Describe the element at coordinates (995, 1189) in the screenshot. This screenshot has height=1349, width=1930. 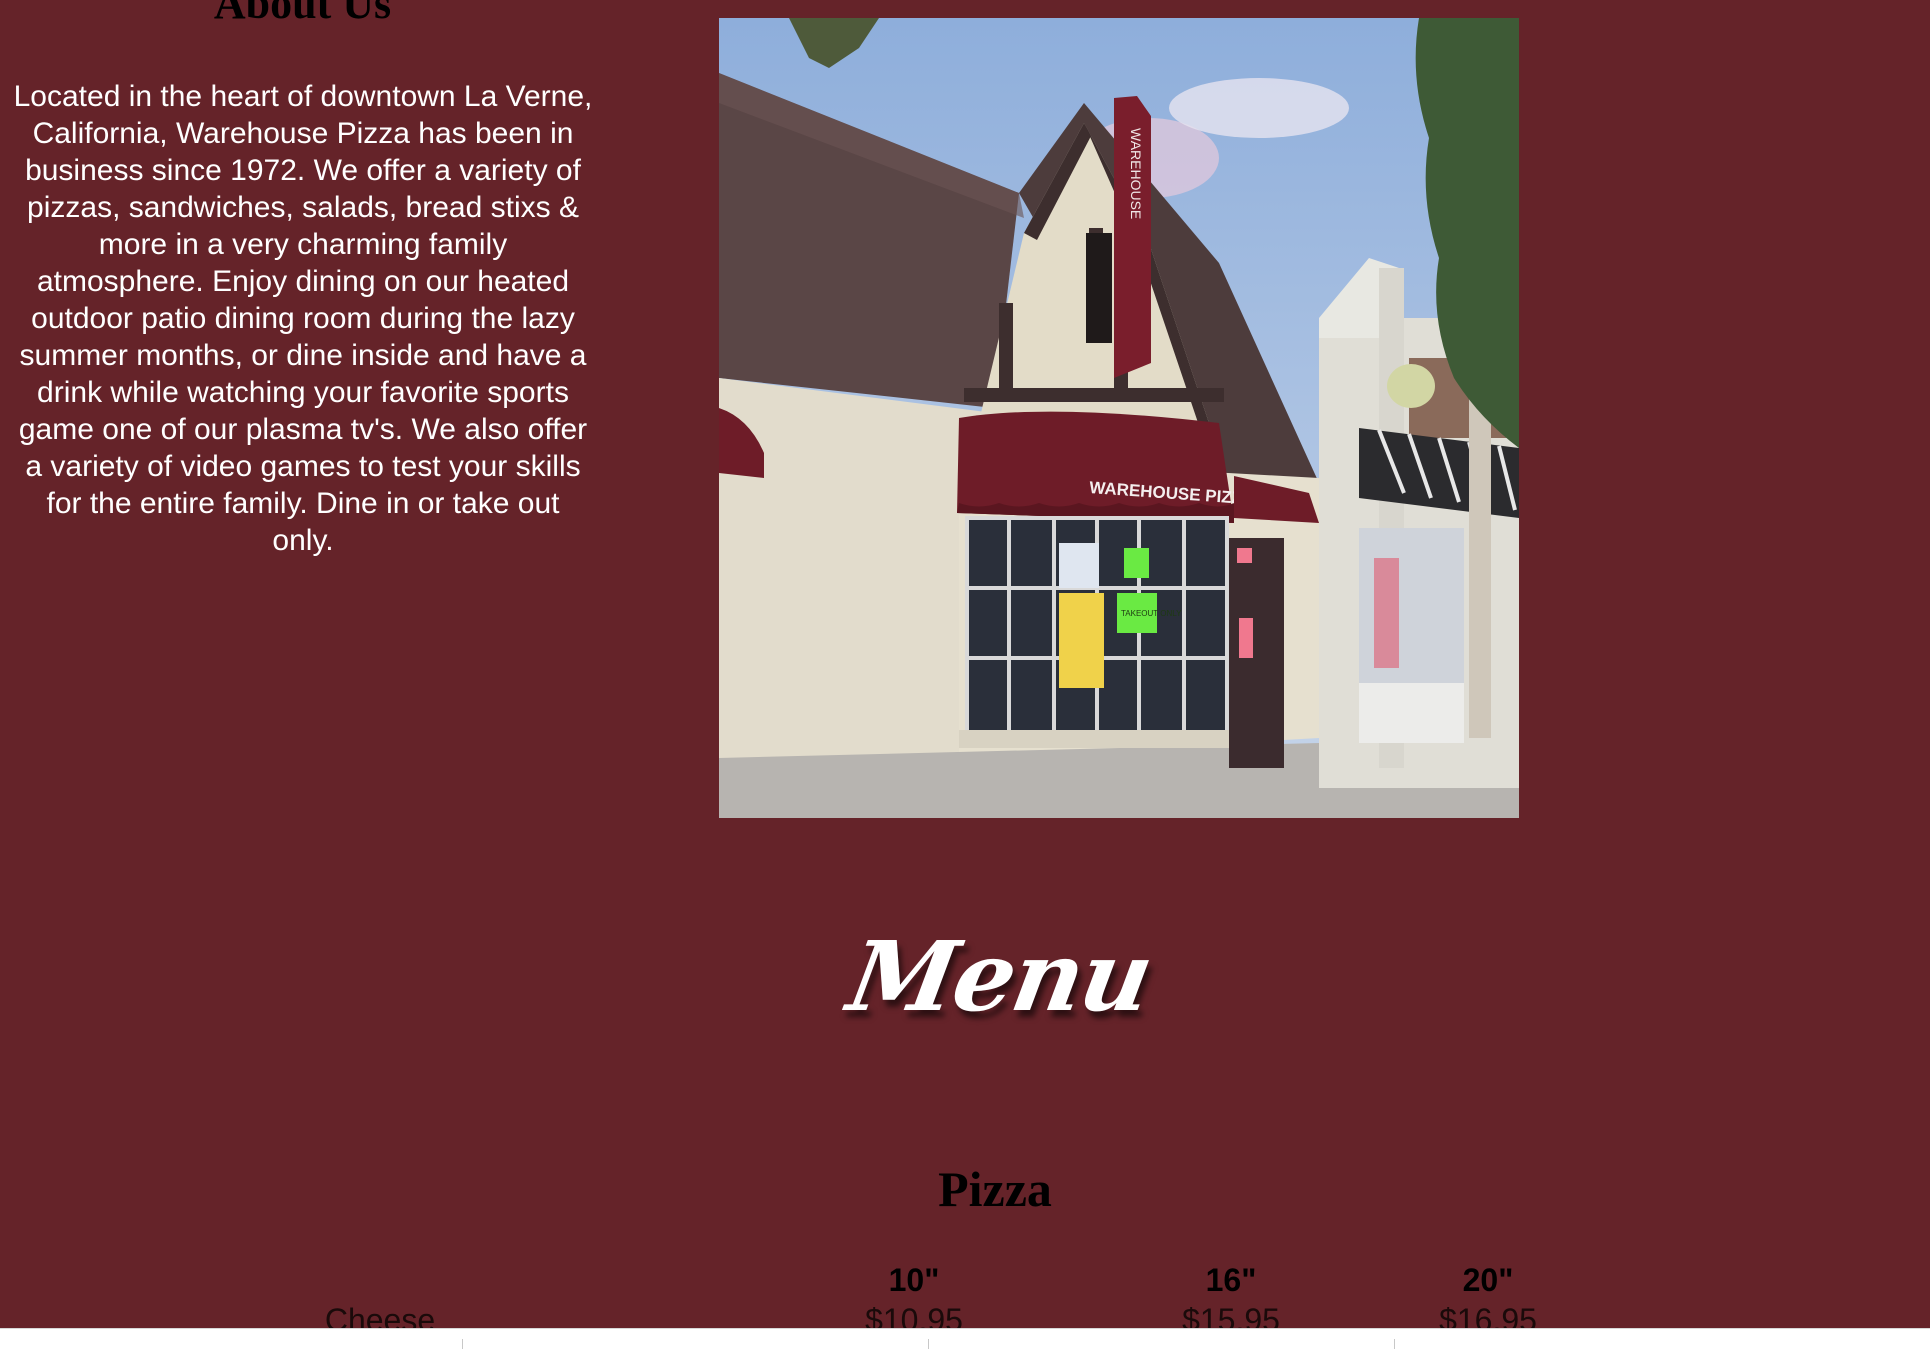
I see `pizza-section-heading: Pizza` at that location.